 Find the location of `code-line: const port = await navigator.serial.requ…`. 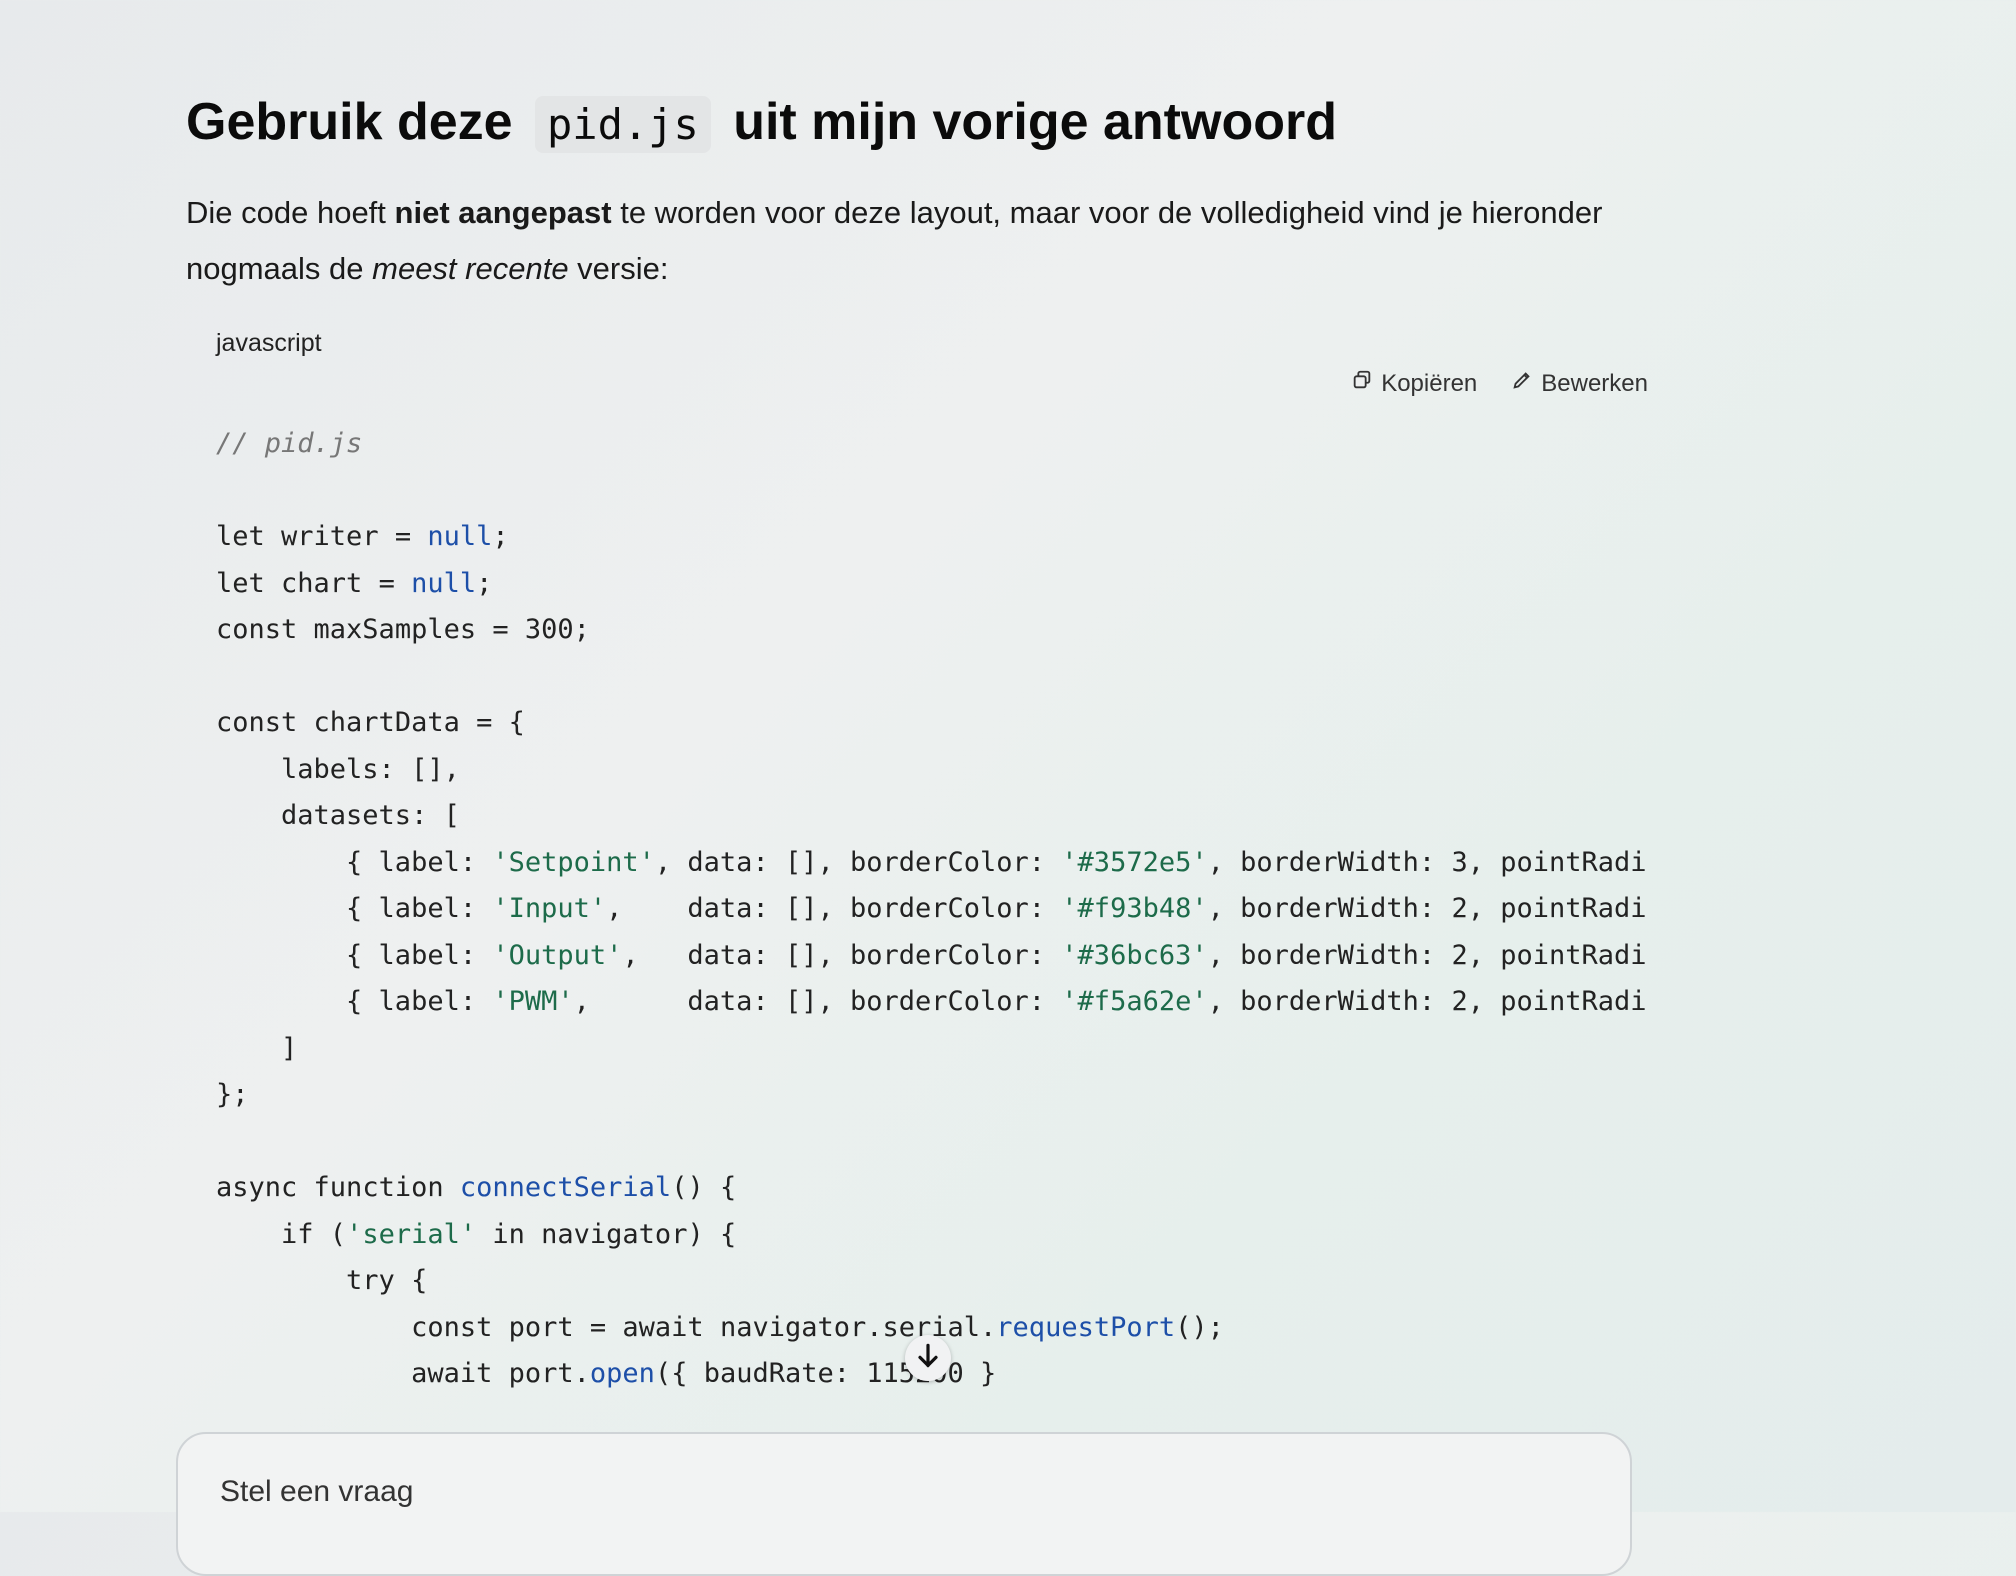

code-line: const port = await navigator.serial.requ… is located at coordinates (817, 1327).